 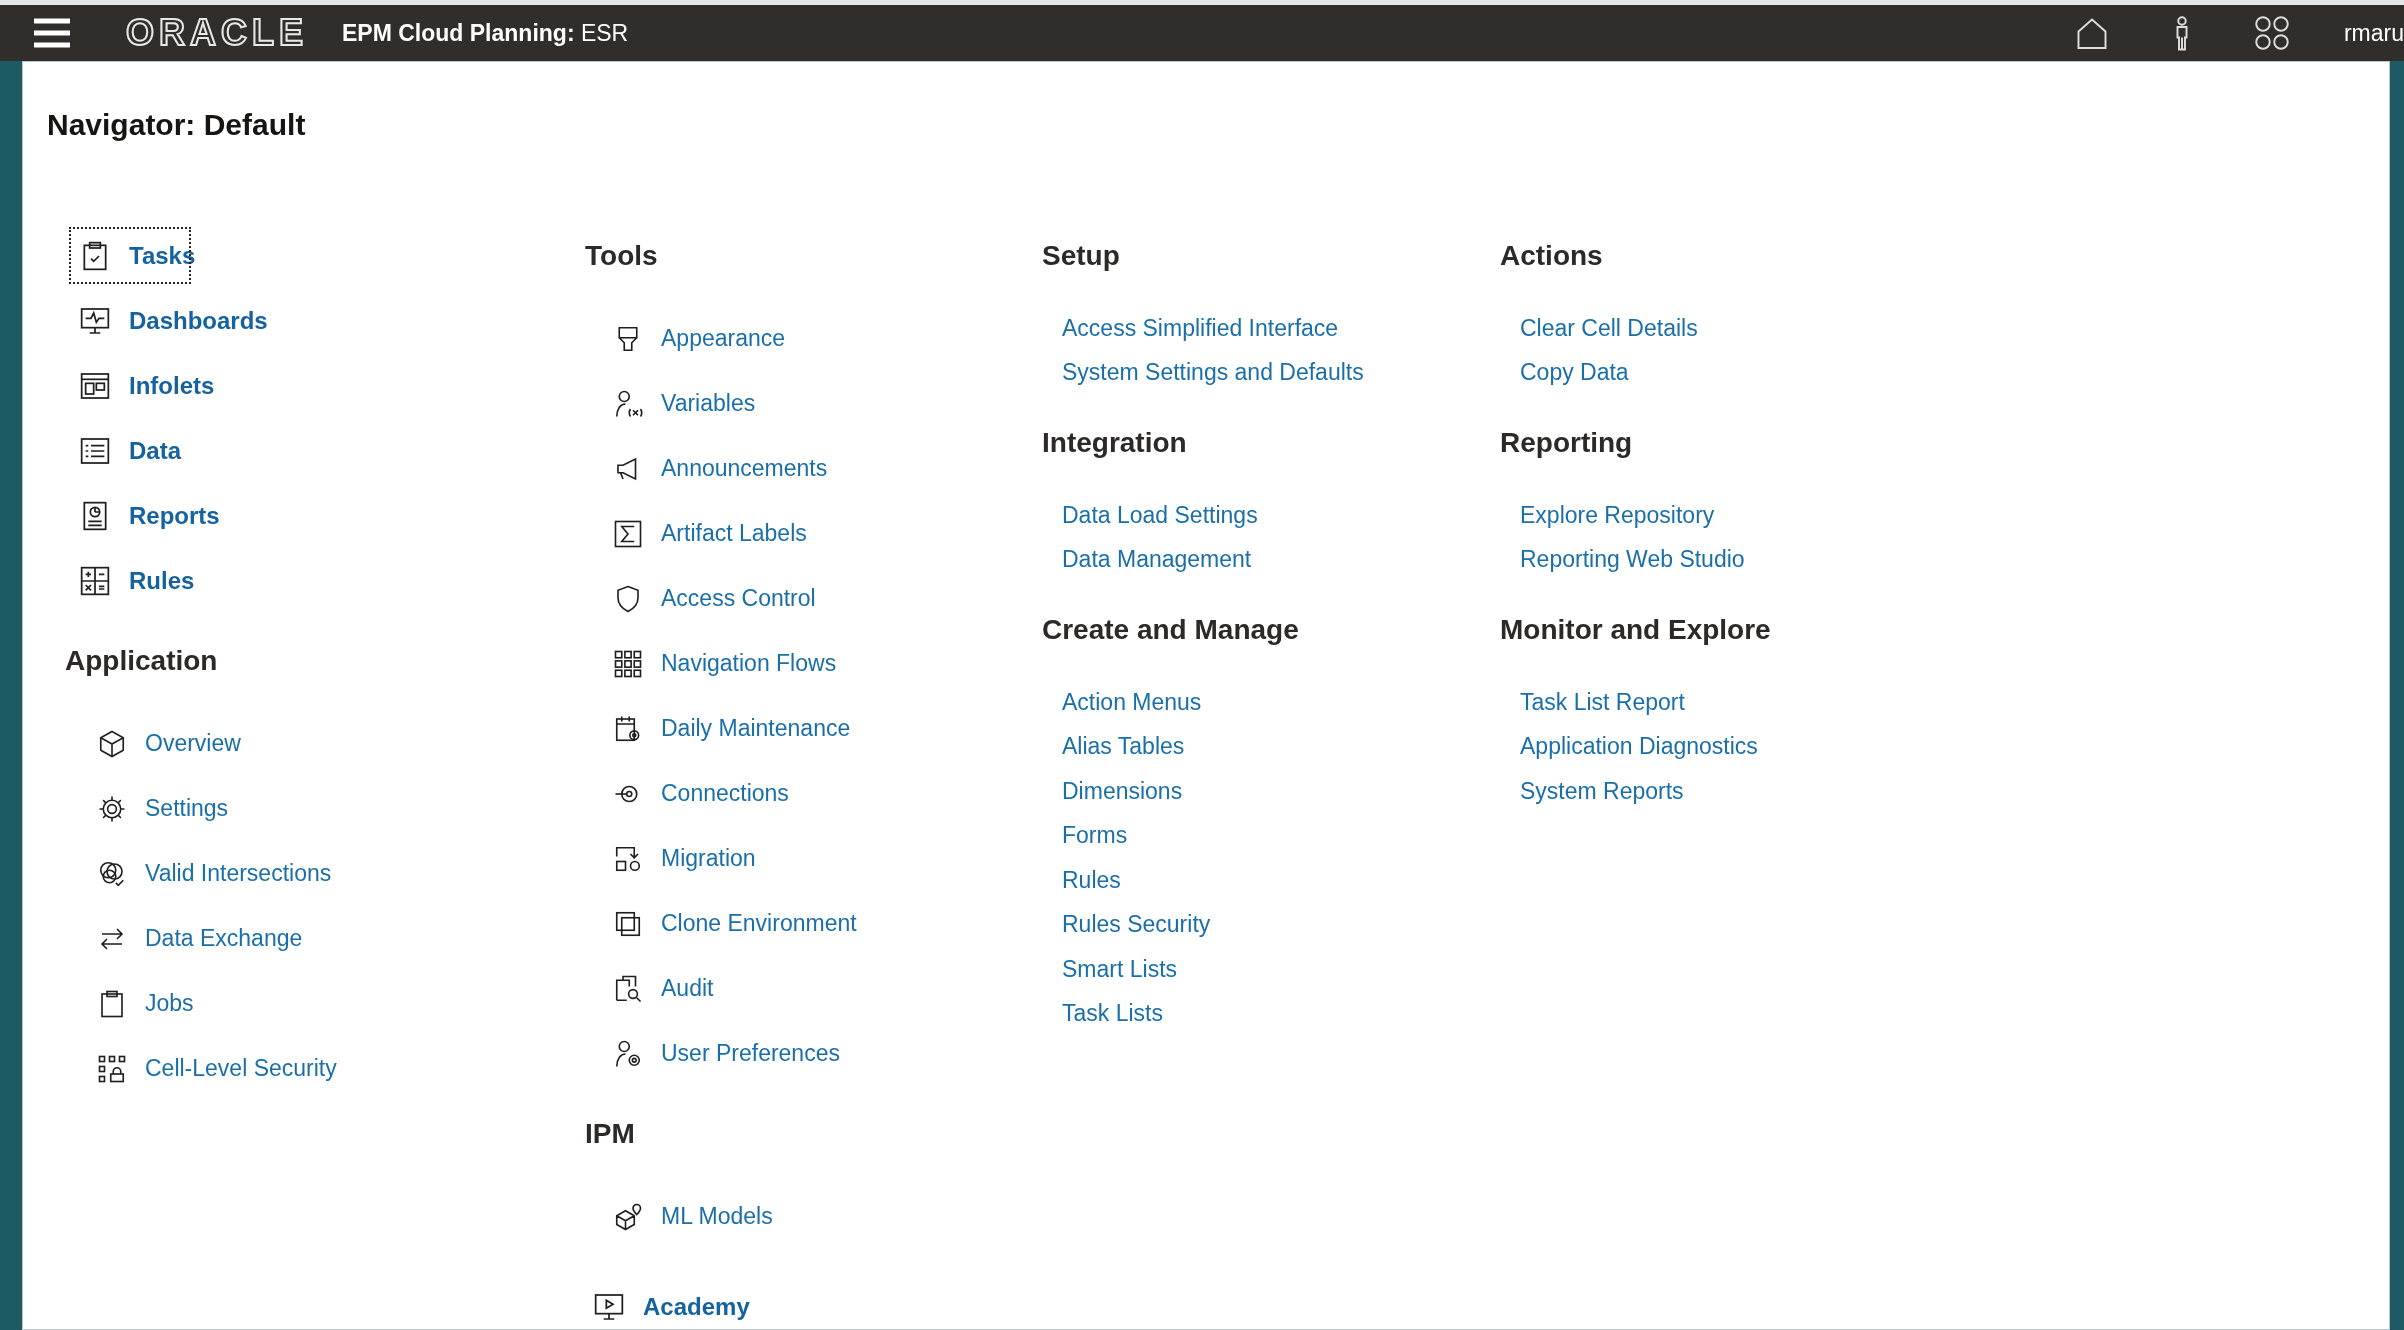 I want to click on nav-link: Data Load Settings, so click(x=1150, y=515).